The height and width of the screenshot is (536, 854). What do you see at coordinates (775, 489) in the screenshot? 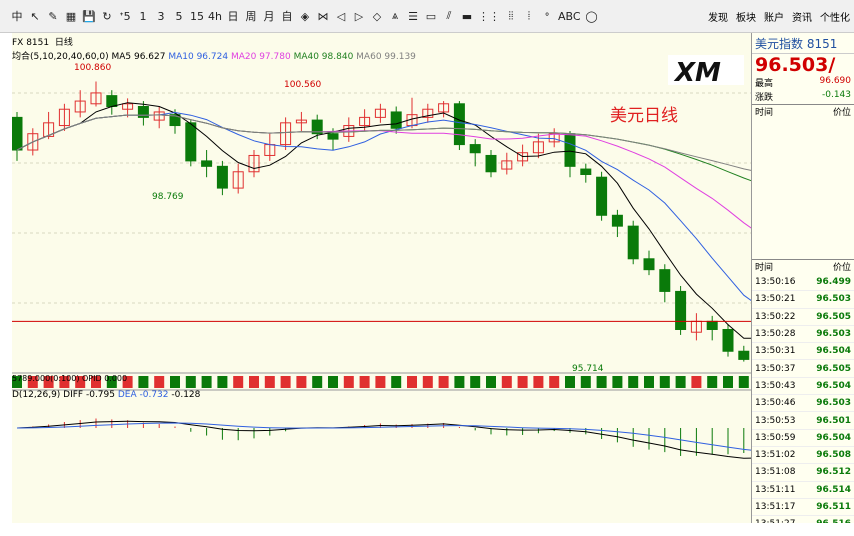
I see `tick-time: 13:51:11` at bounding box center [775, 489].